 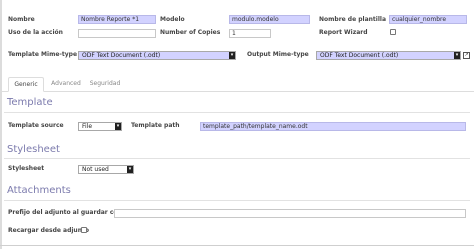 What do you see at coordinates (105, 84) in the screenshot?
I see `tab-seguridad: Seguridad` at bounding box center [105, 84].